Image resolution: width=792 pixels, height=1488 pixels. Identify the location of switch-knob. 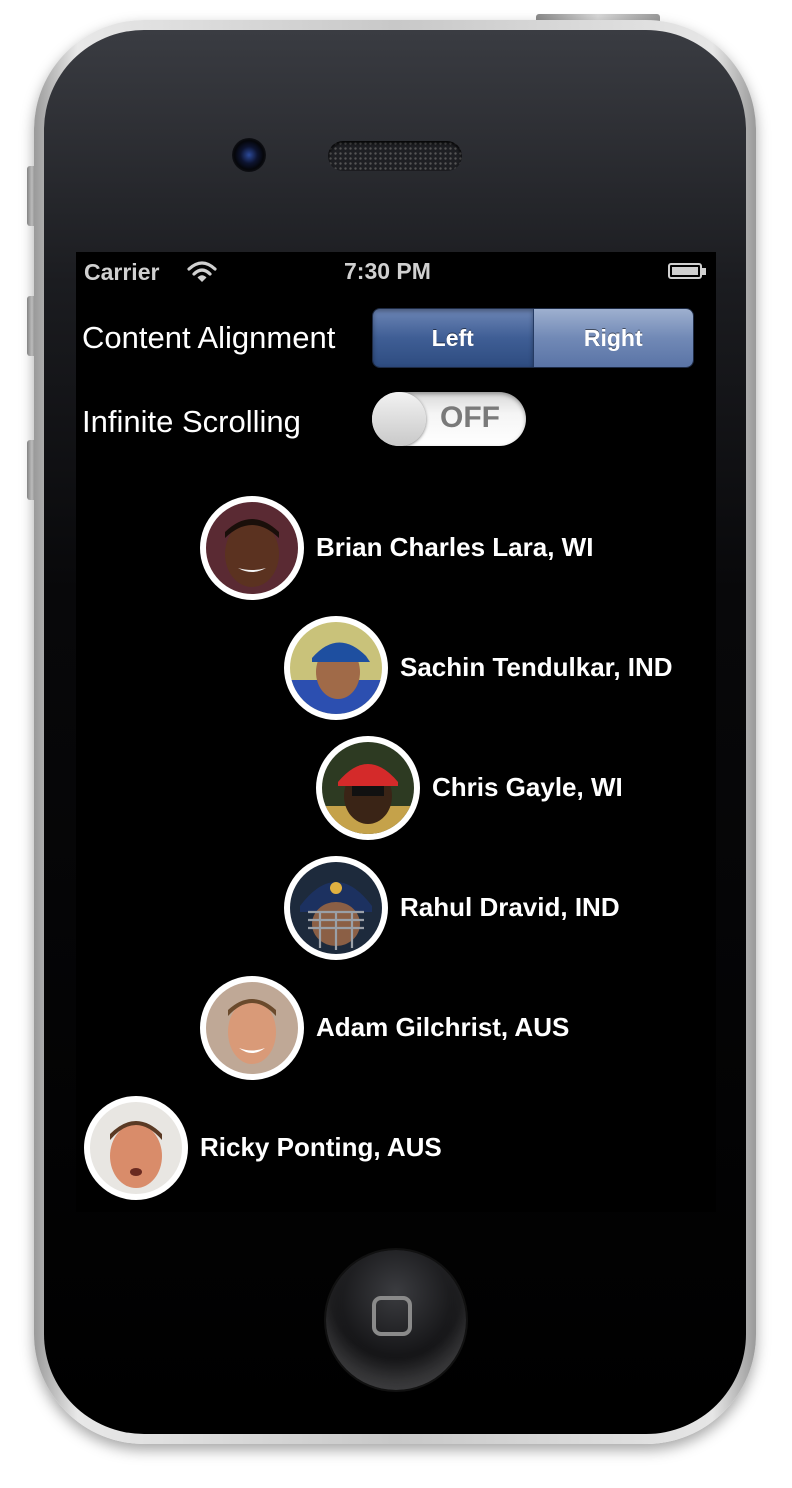
(399, 419).